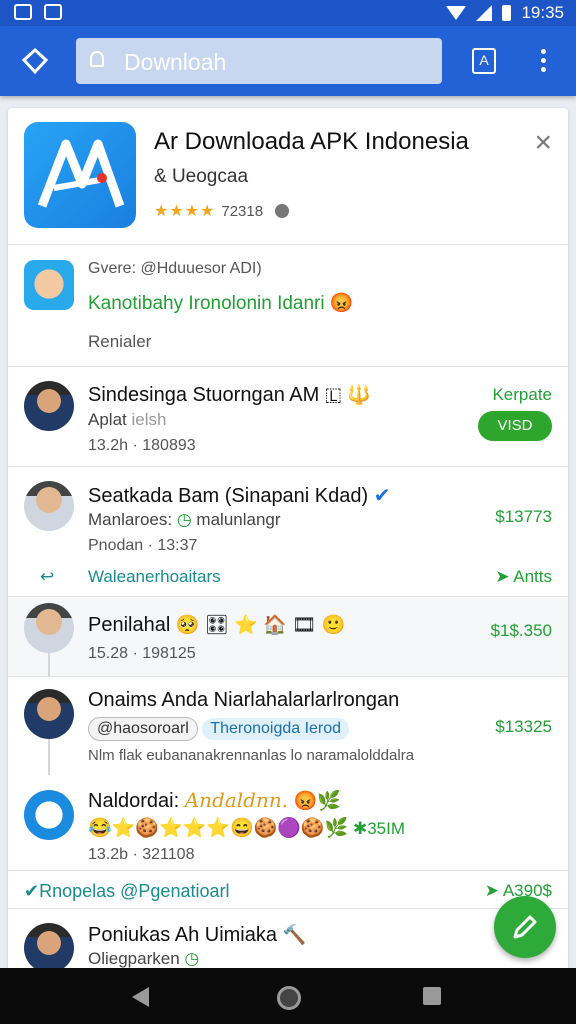 The image size is (576, 1024). I want to click on pencil-icon, so click(525, 927).